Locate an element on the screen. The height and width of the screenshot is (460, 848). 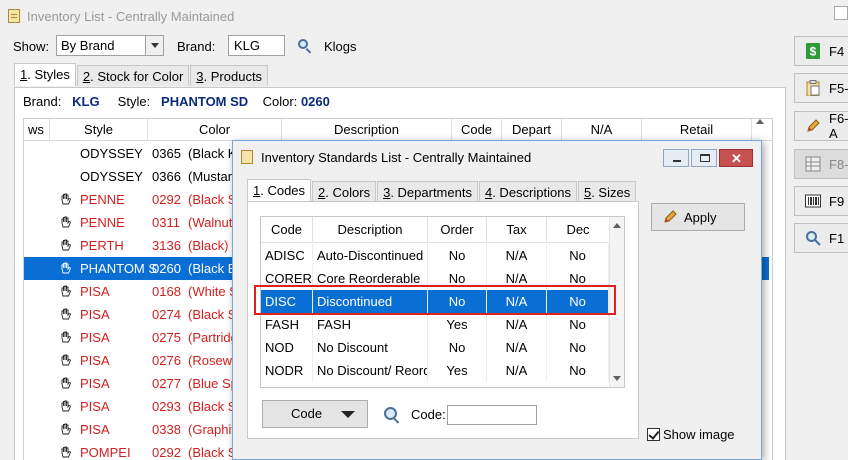
apply-button: Apply is located at coordinates (698, 217).